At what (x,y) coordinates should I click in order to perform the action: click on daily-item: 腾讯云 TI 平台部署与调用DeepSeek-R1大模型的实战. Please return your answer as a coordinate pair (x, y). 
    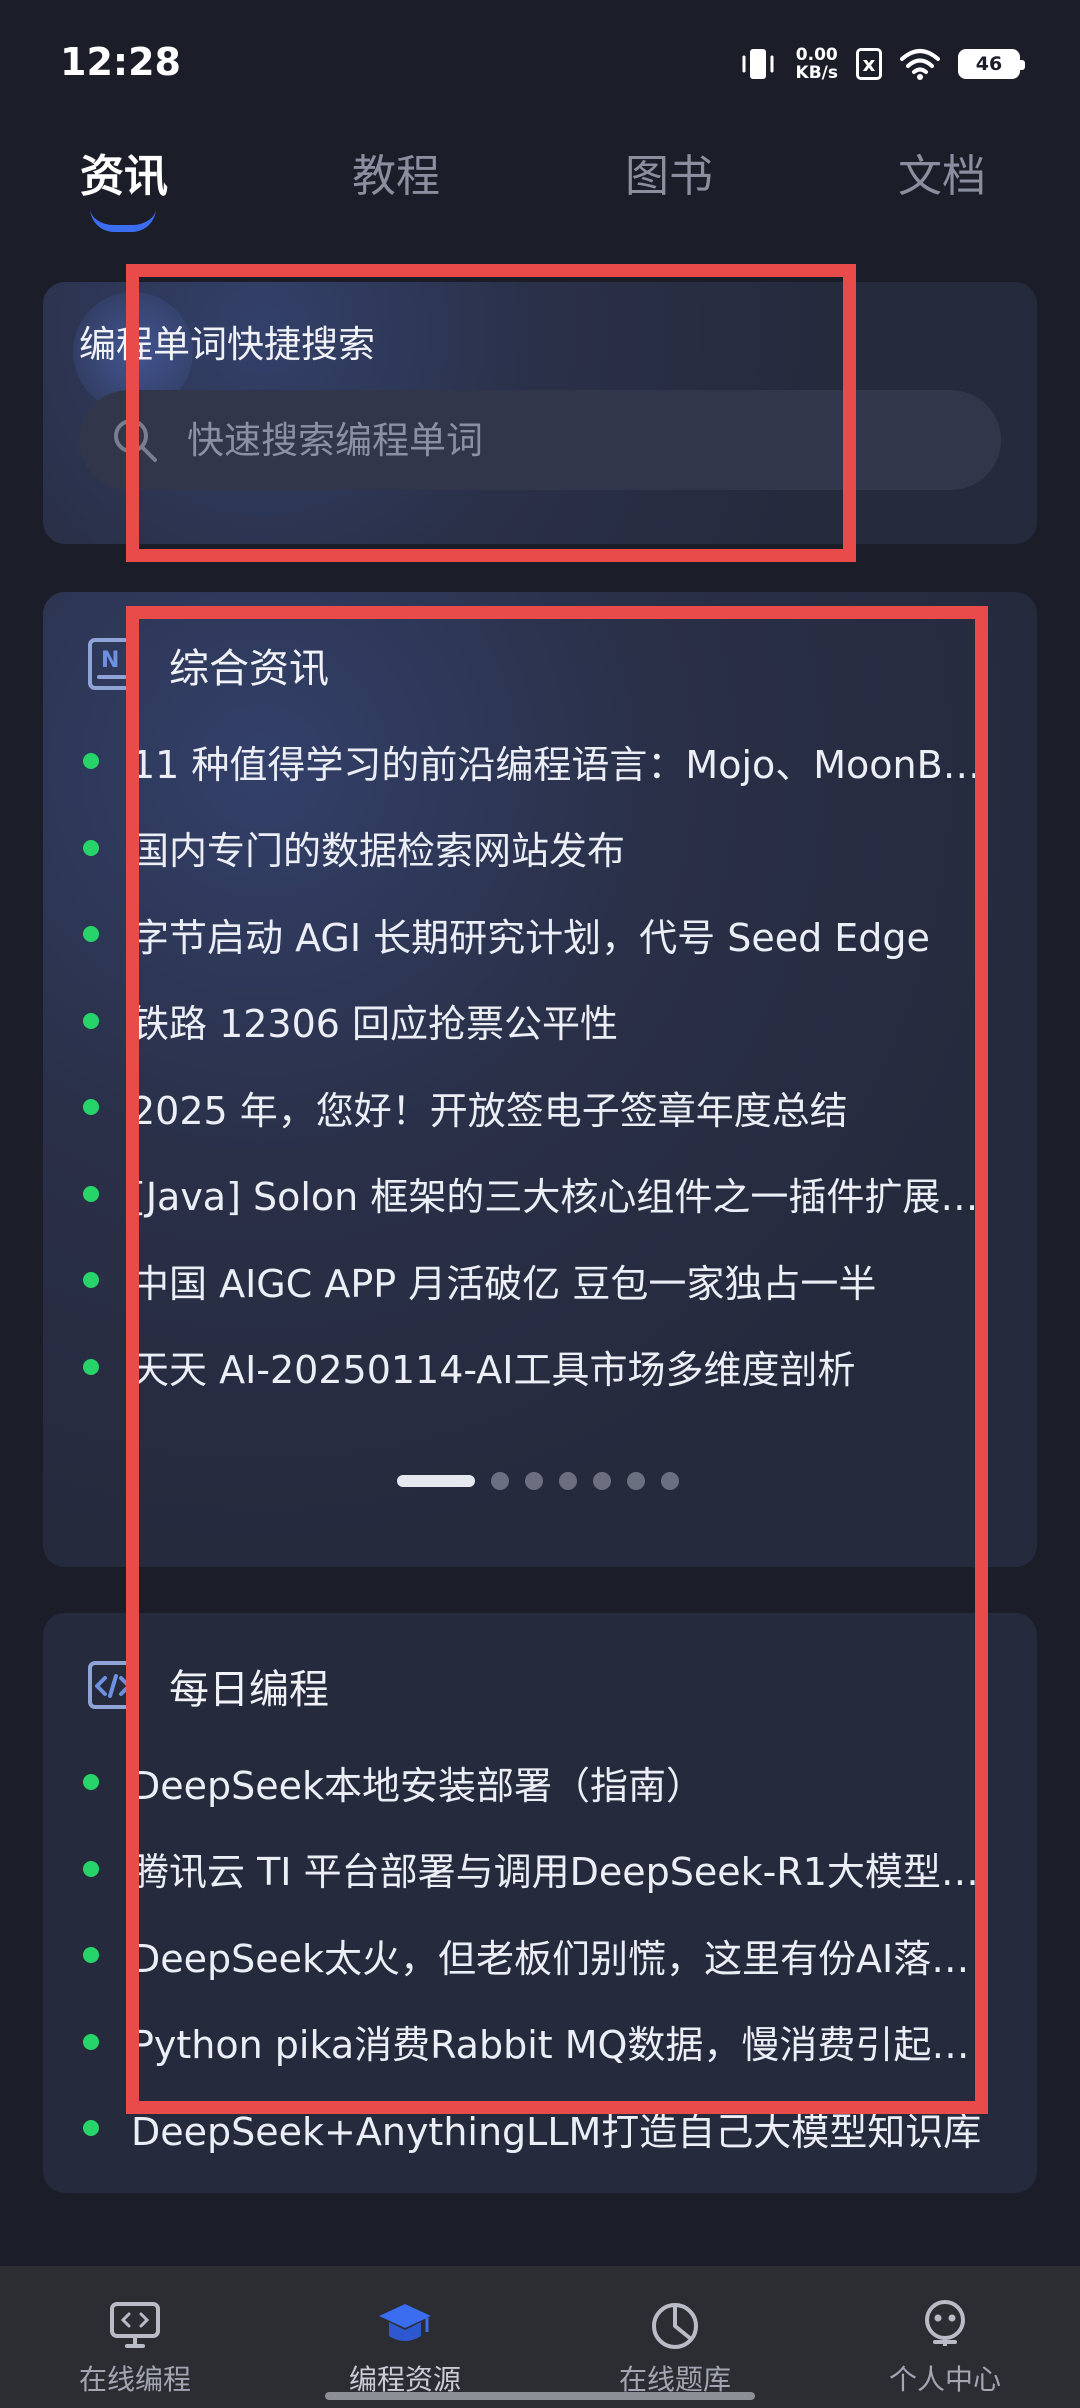
    Looking at the image, I should click on (537, 1869).